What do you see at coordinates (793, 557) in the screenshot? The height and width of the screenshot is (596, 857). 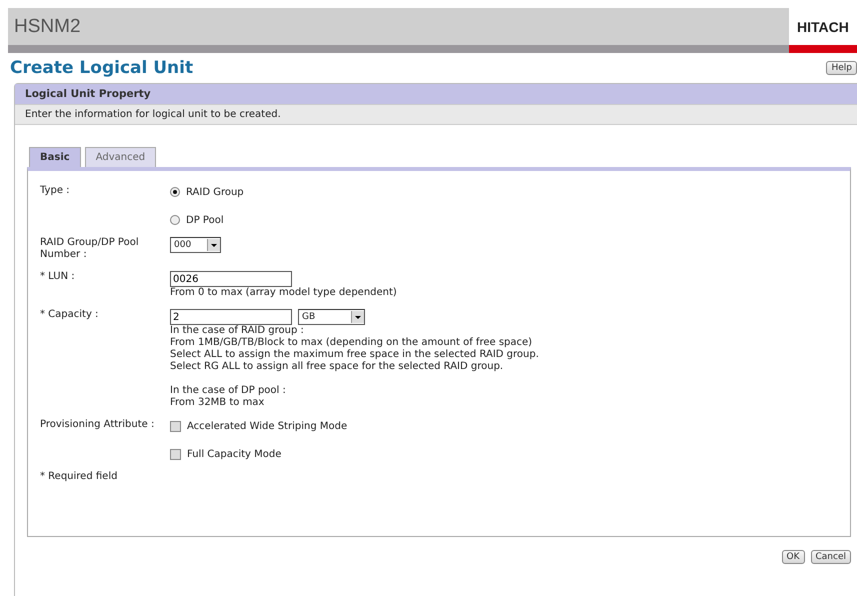 I see `dialog-button: OK` at bounding box center [793, 557].